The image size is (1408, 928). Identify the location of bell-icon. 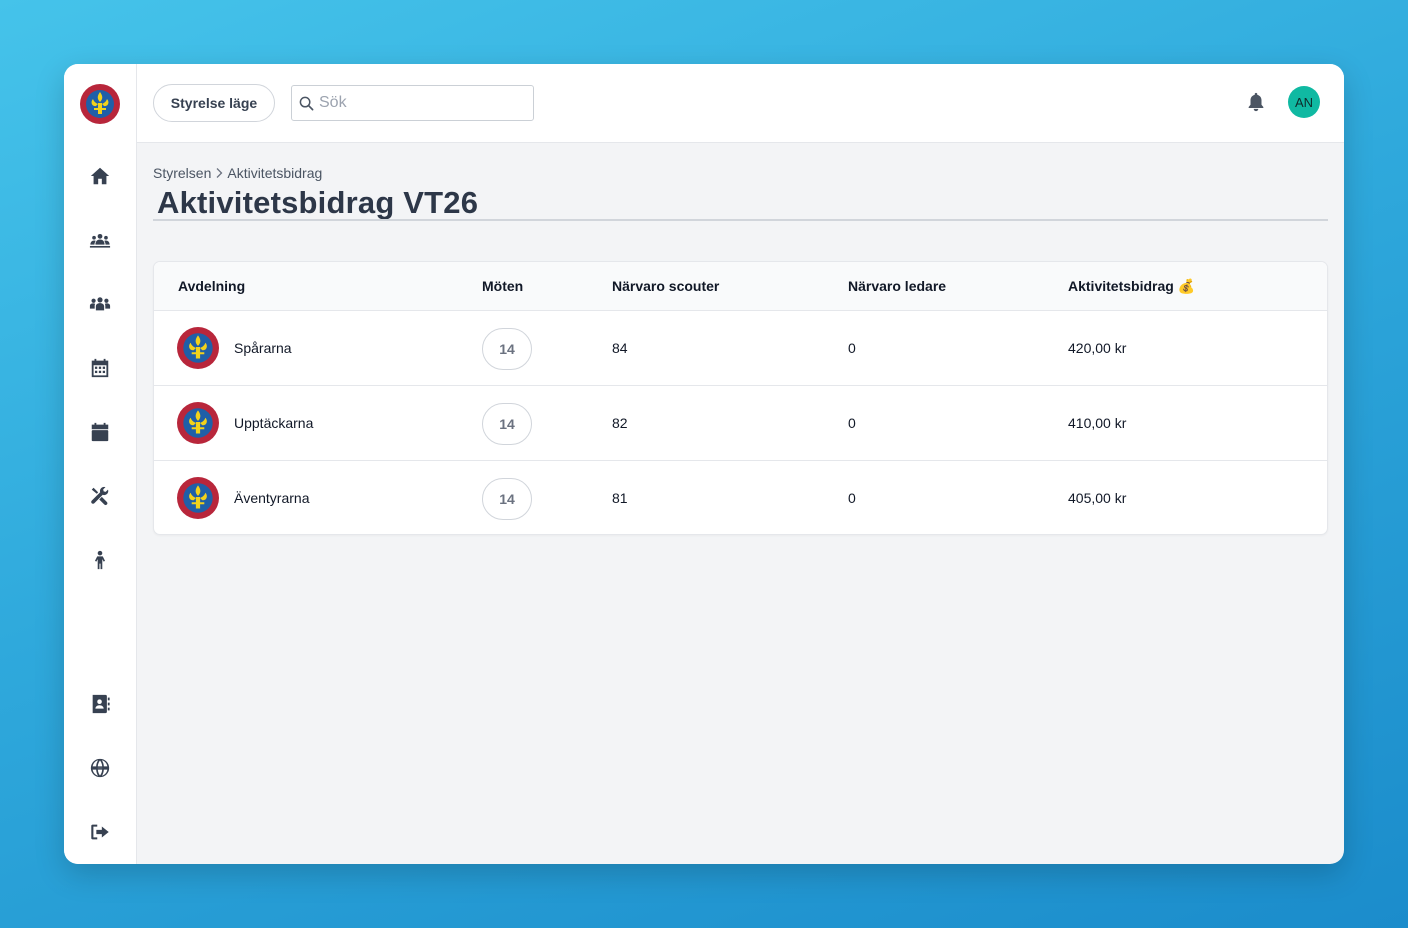
(1256, 102).